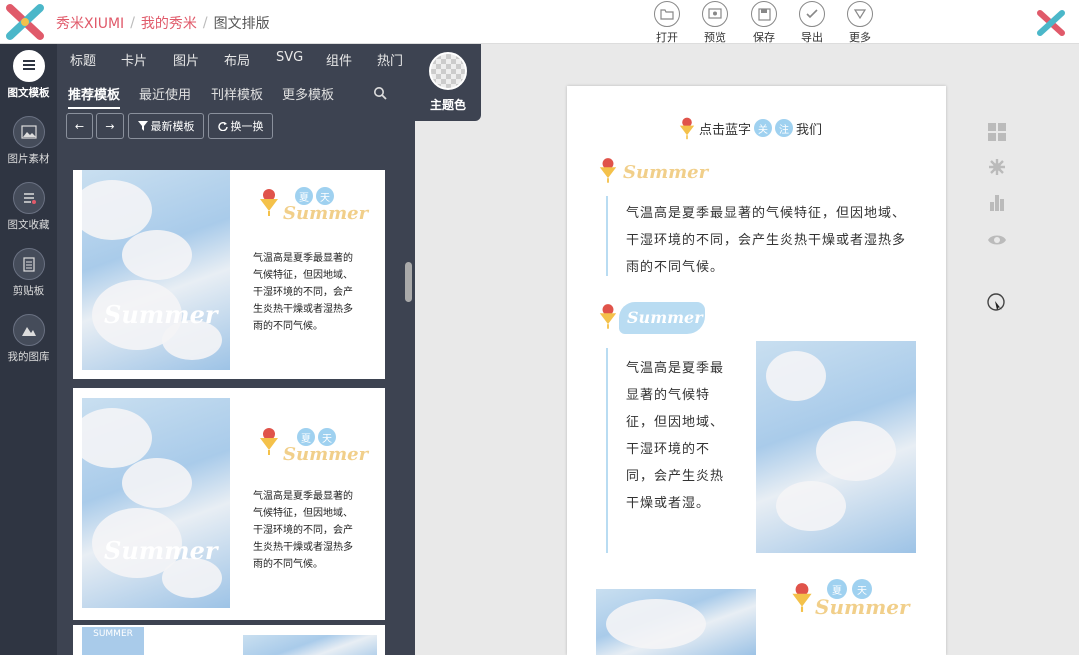 This screenshot has height=655, width=1079. I want to click on subtab-recent: 最近使用, so click(165, 93).